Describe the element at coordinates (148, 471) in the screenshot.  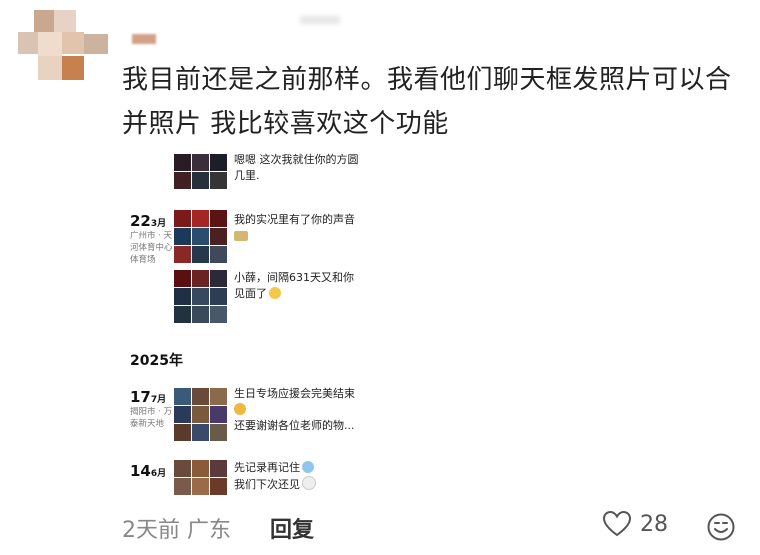
I see `date-day: 146月` at that location.